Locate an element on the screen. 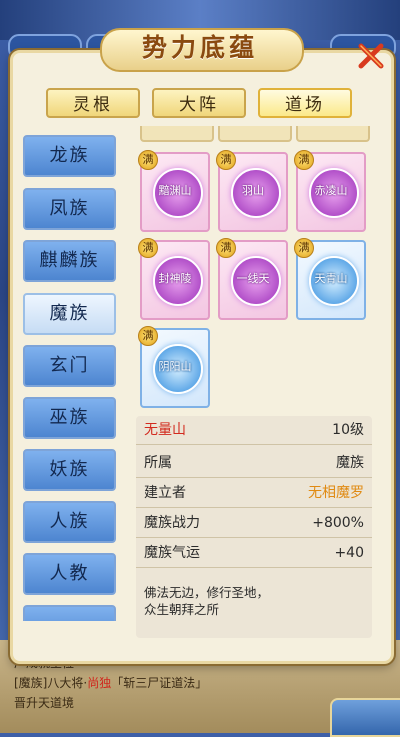 The width and height of the screenshot is (400, 737). place-name: 羽山 is located at coordinates (253, 190).